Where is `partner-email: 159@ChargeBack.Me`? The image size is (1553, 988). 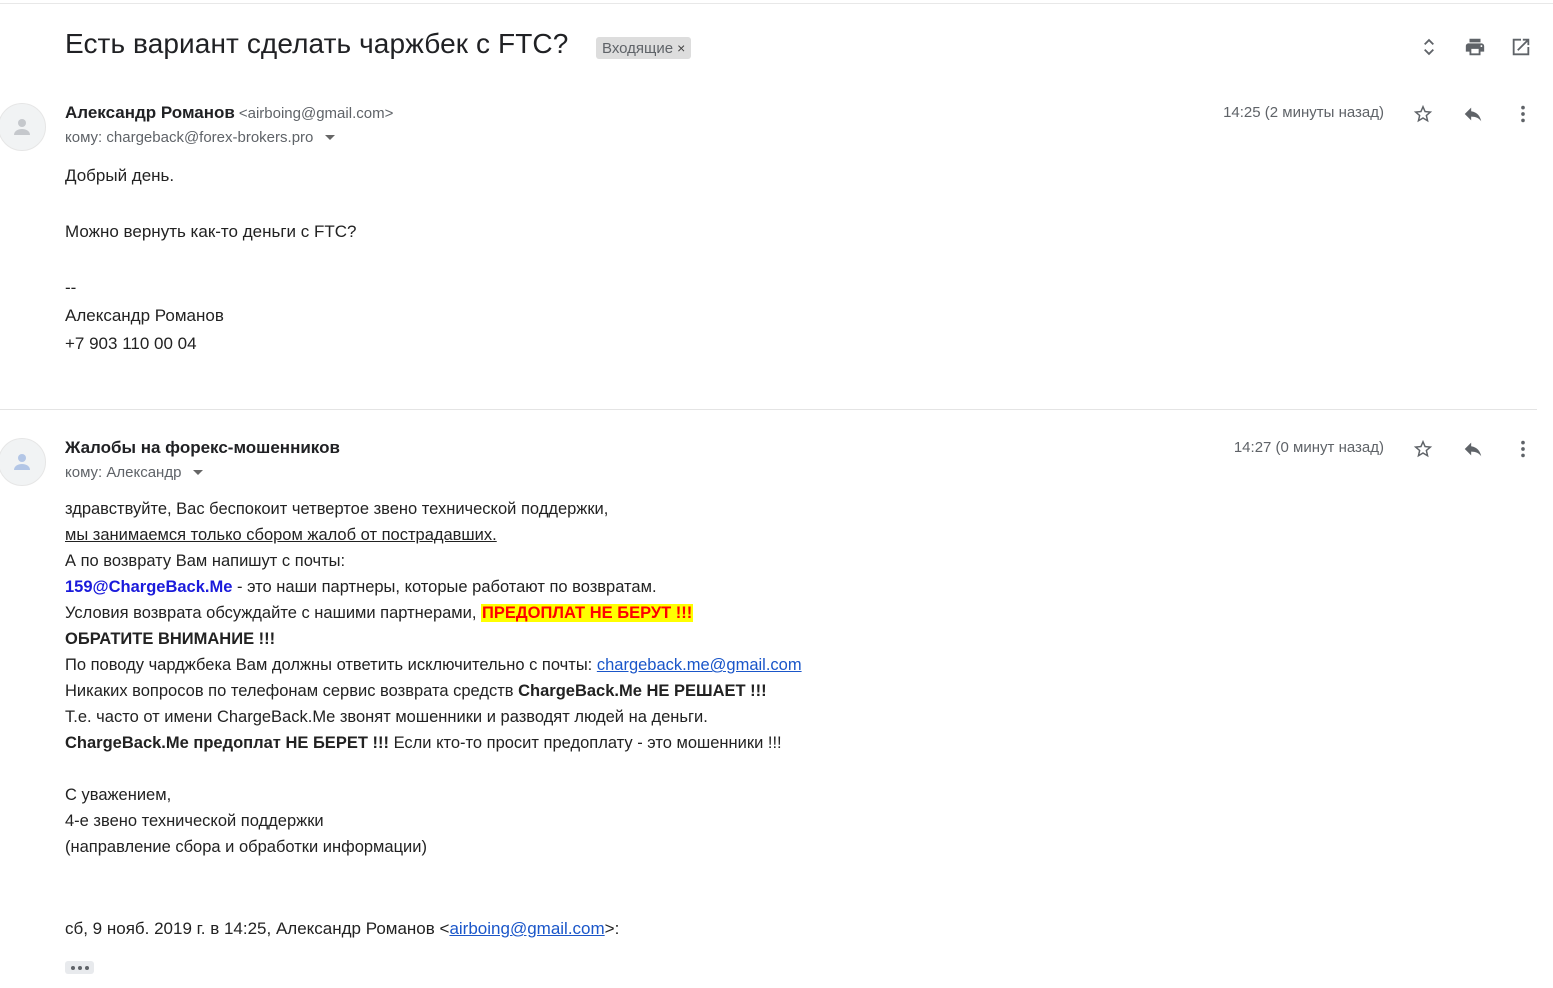
partner-email: 159@ChargeBack.Me is located at coordinates (149, 587).